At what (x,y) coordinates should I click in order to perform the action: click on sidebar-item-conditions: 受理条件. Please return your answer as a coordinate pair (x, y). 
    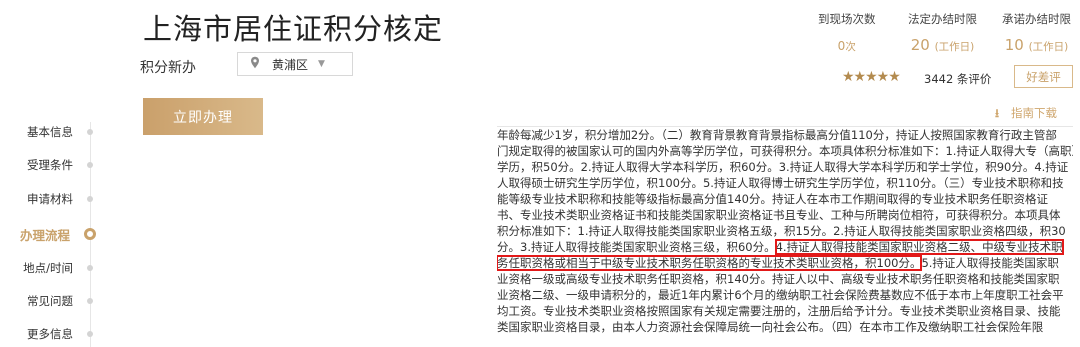
    Looking at the image, I should click on (51, 165).